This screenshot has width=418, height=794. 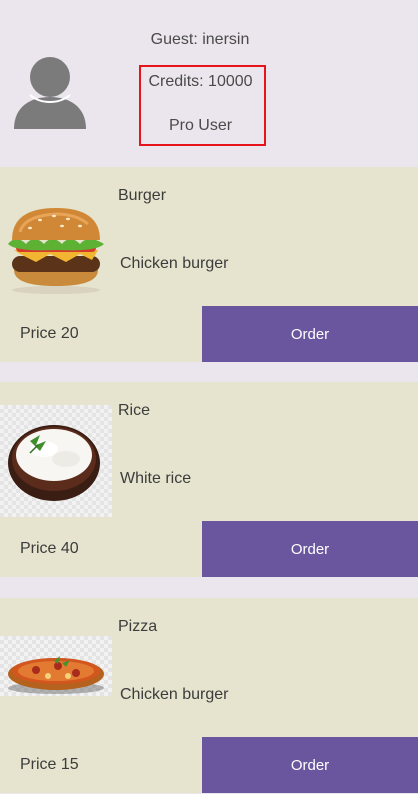 I want to click on user-avatar-icon, so click(x=50, y=93).